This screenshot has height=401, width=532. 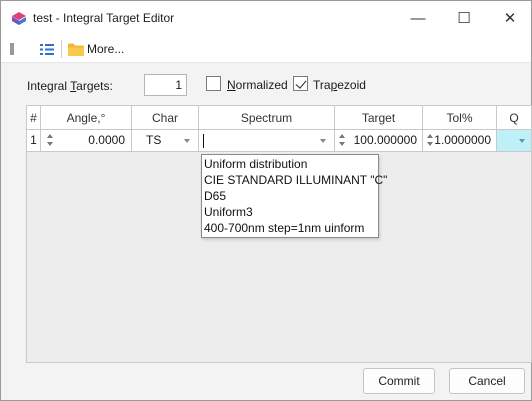 I want to click on folder-icon, so click(x=76, y=49).